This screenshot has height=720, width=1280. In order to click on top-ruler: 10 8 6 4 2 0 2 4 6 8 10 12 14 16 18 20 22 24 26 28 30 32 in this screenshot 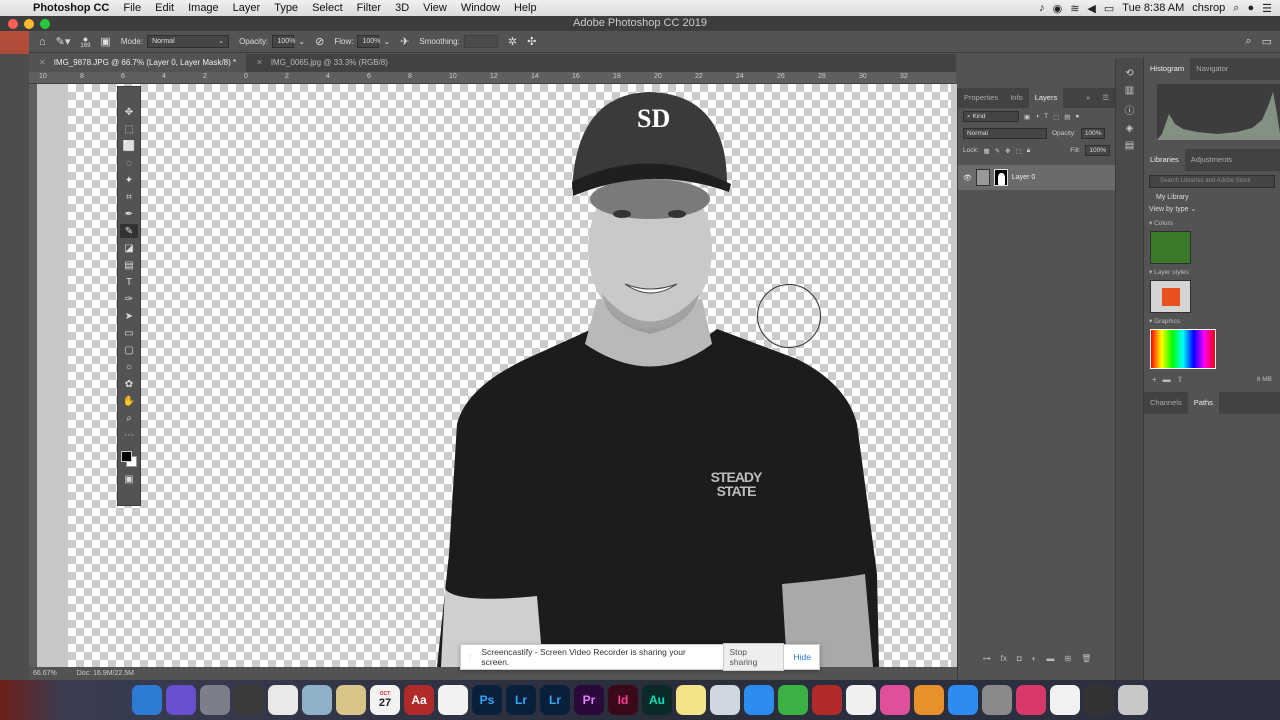, I will do `click(492, 78)`.